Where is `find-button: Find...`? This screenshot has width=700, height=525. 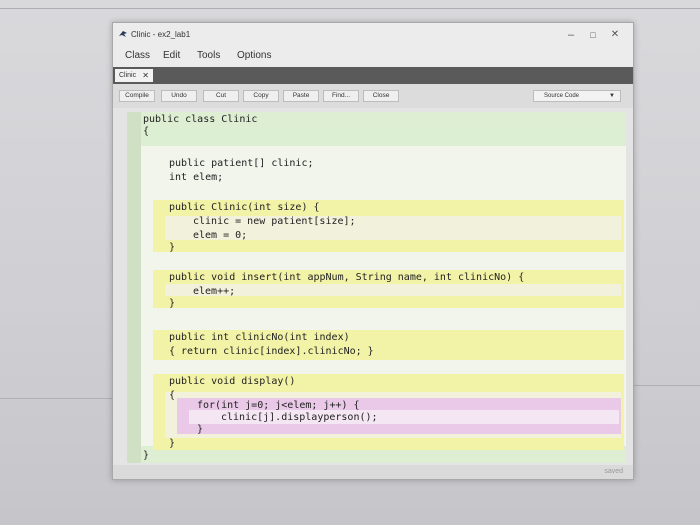 find-button: Find... is located at coordinates (341, 96).